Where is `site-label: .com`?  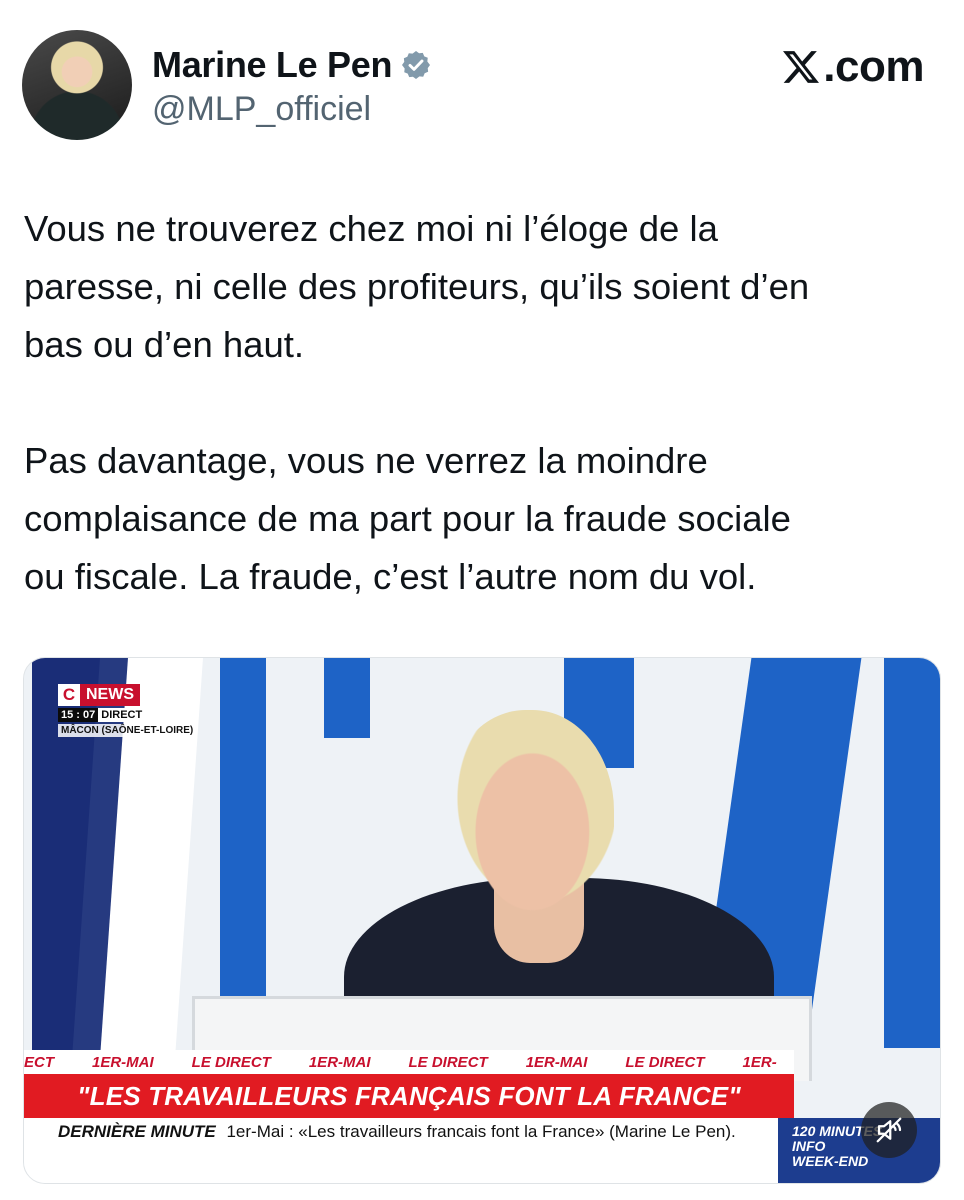 site-label: .com is located at coordinates (852, 67).